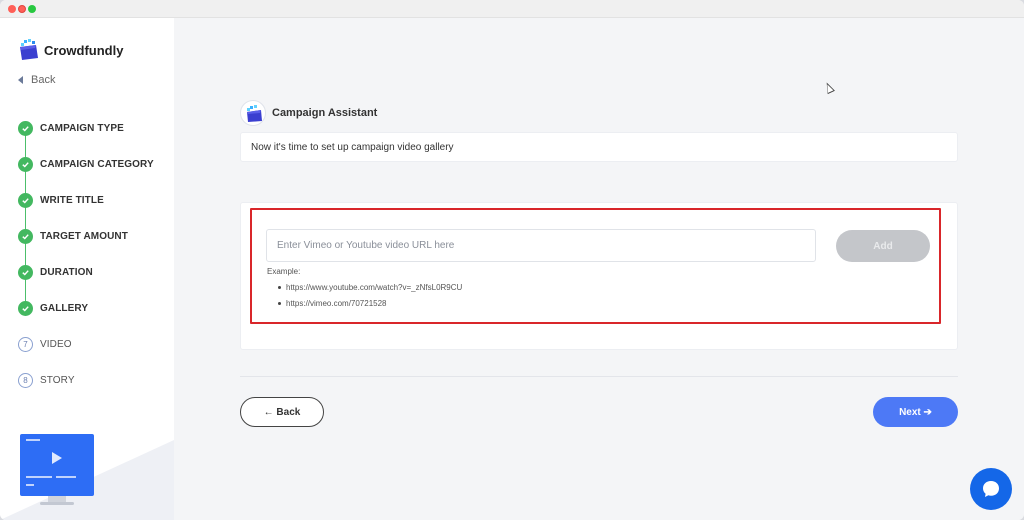  I want to click on step-label: TARGET AMOUNT, so click(84, 236).